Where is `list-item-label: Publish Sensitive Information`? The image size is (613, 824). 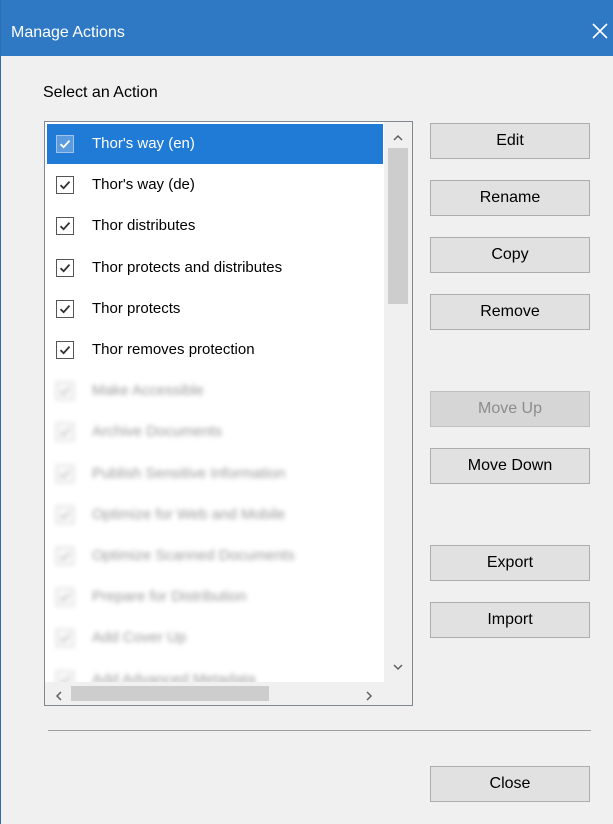 list-item-label: Publish Sensitive Information is located at coordinates (189, 473).